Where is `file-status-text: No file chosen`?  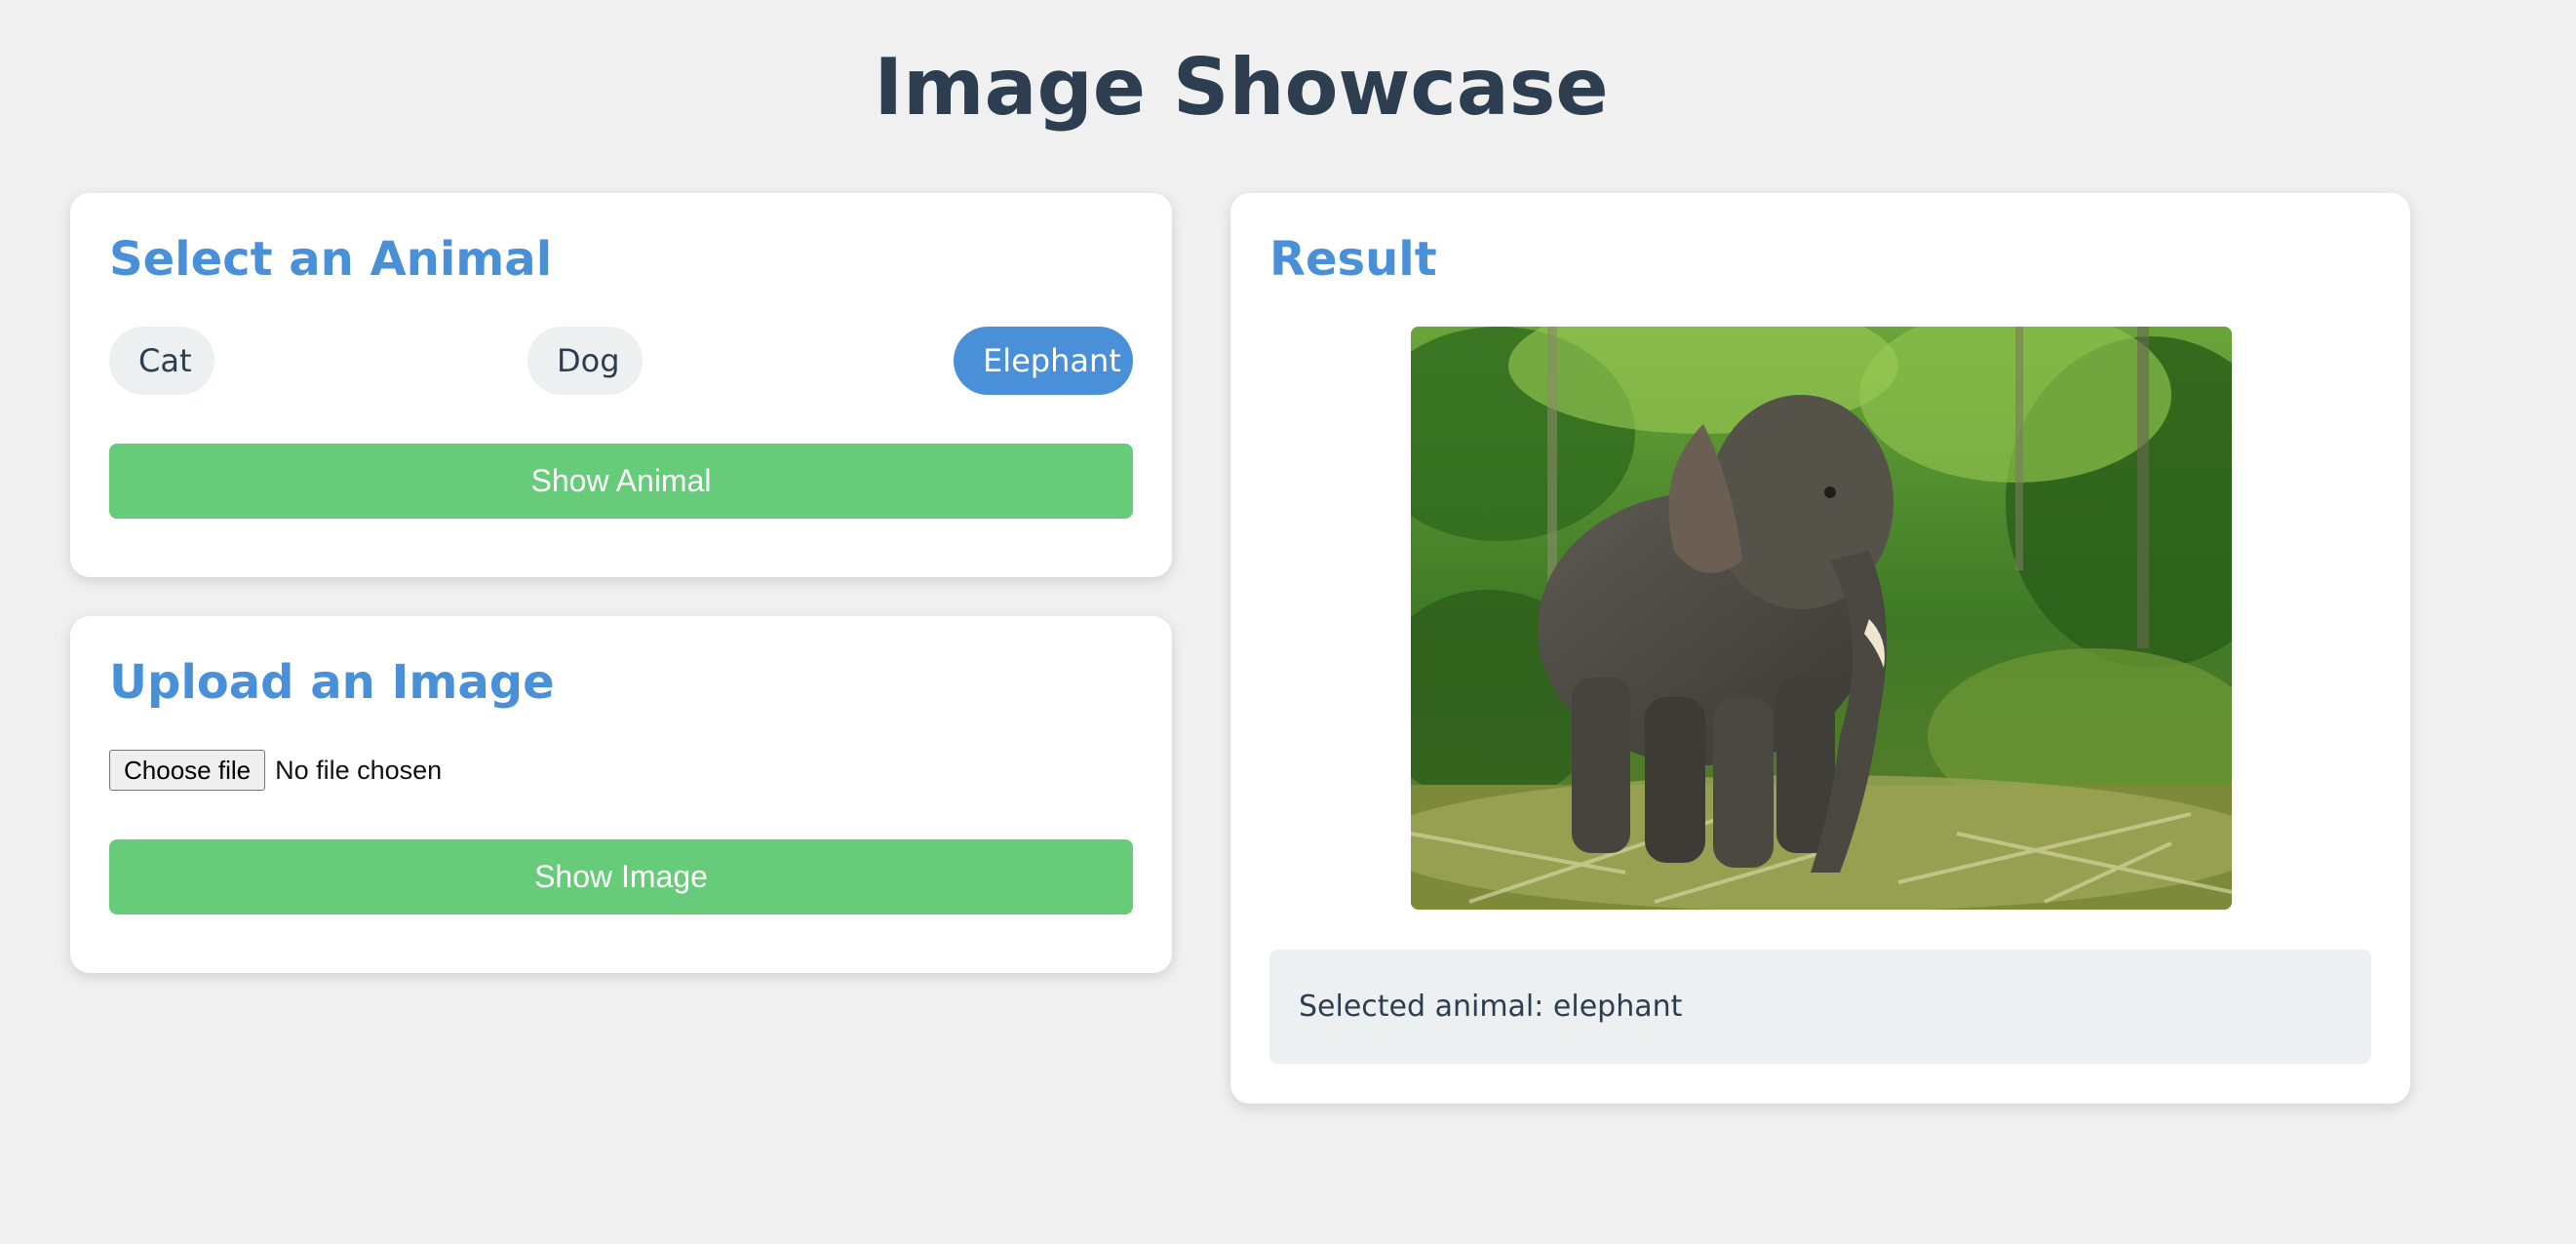
file-status-text: No file chosen is located at coordinates (359, 770).